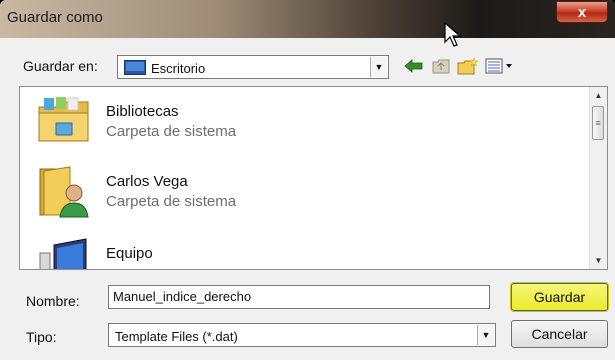 The image size is (615, 360). Describe the element at coordinates (559, 334) in the screenshot. I see `cancel-button: Cancelar` at that location.